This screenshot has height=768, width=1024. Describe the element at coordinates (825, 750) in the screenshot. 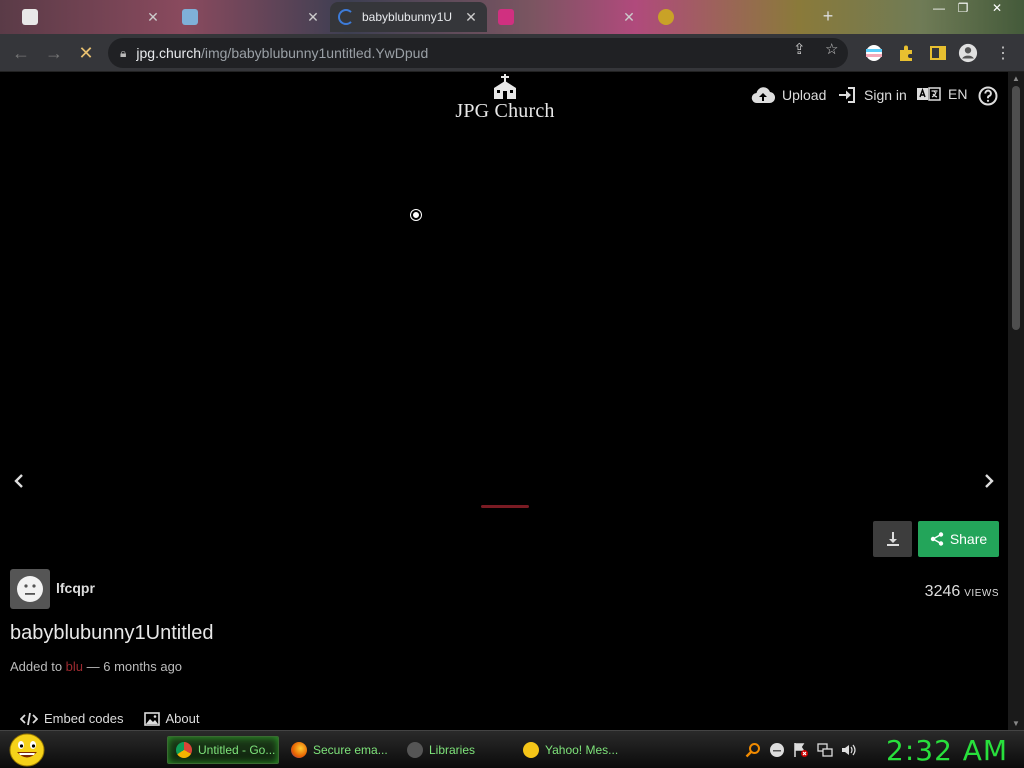

I see `network-icon` at that location.